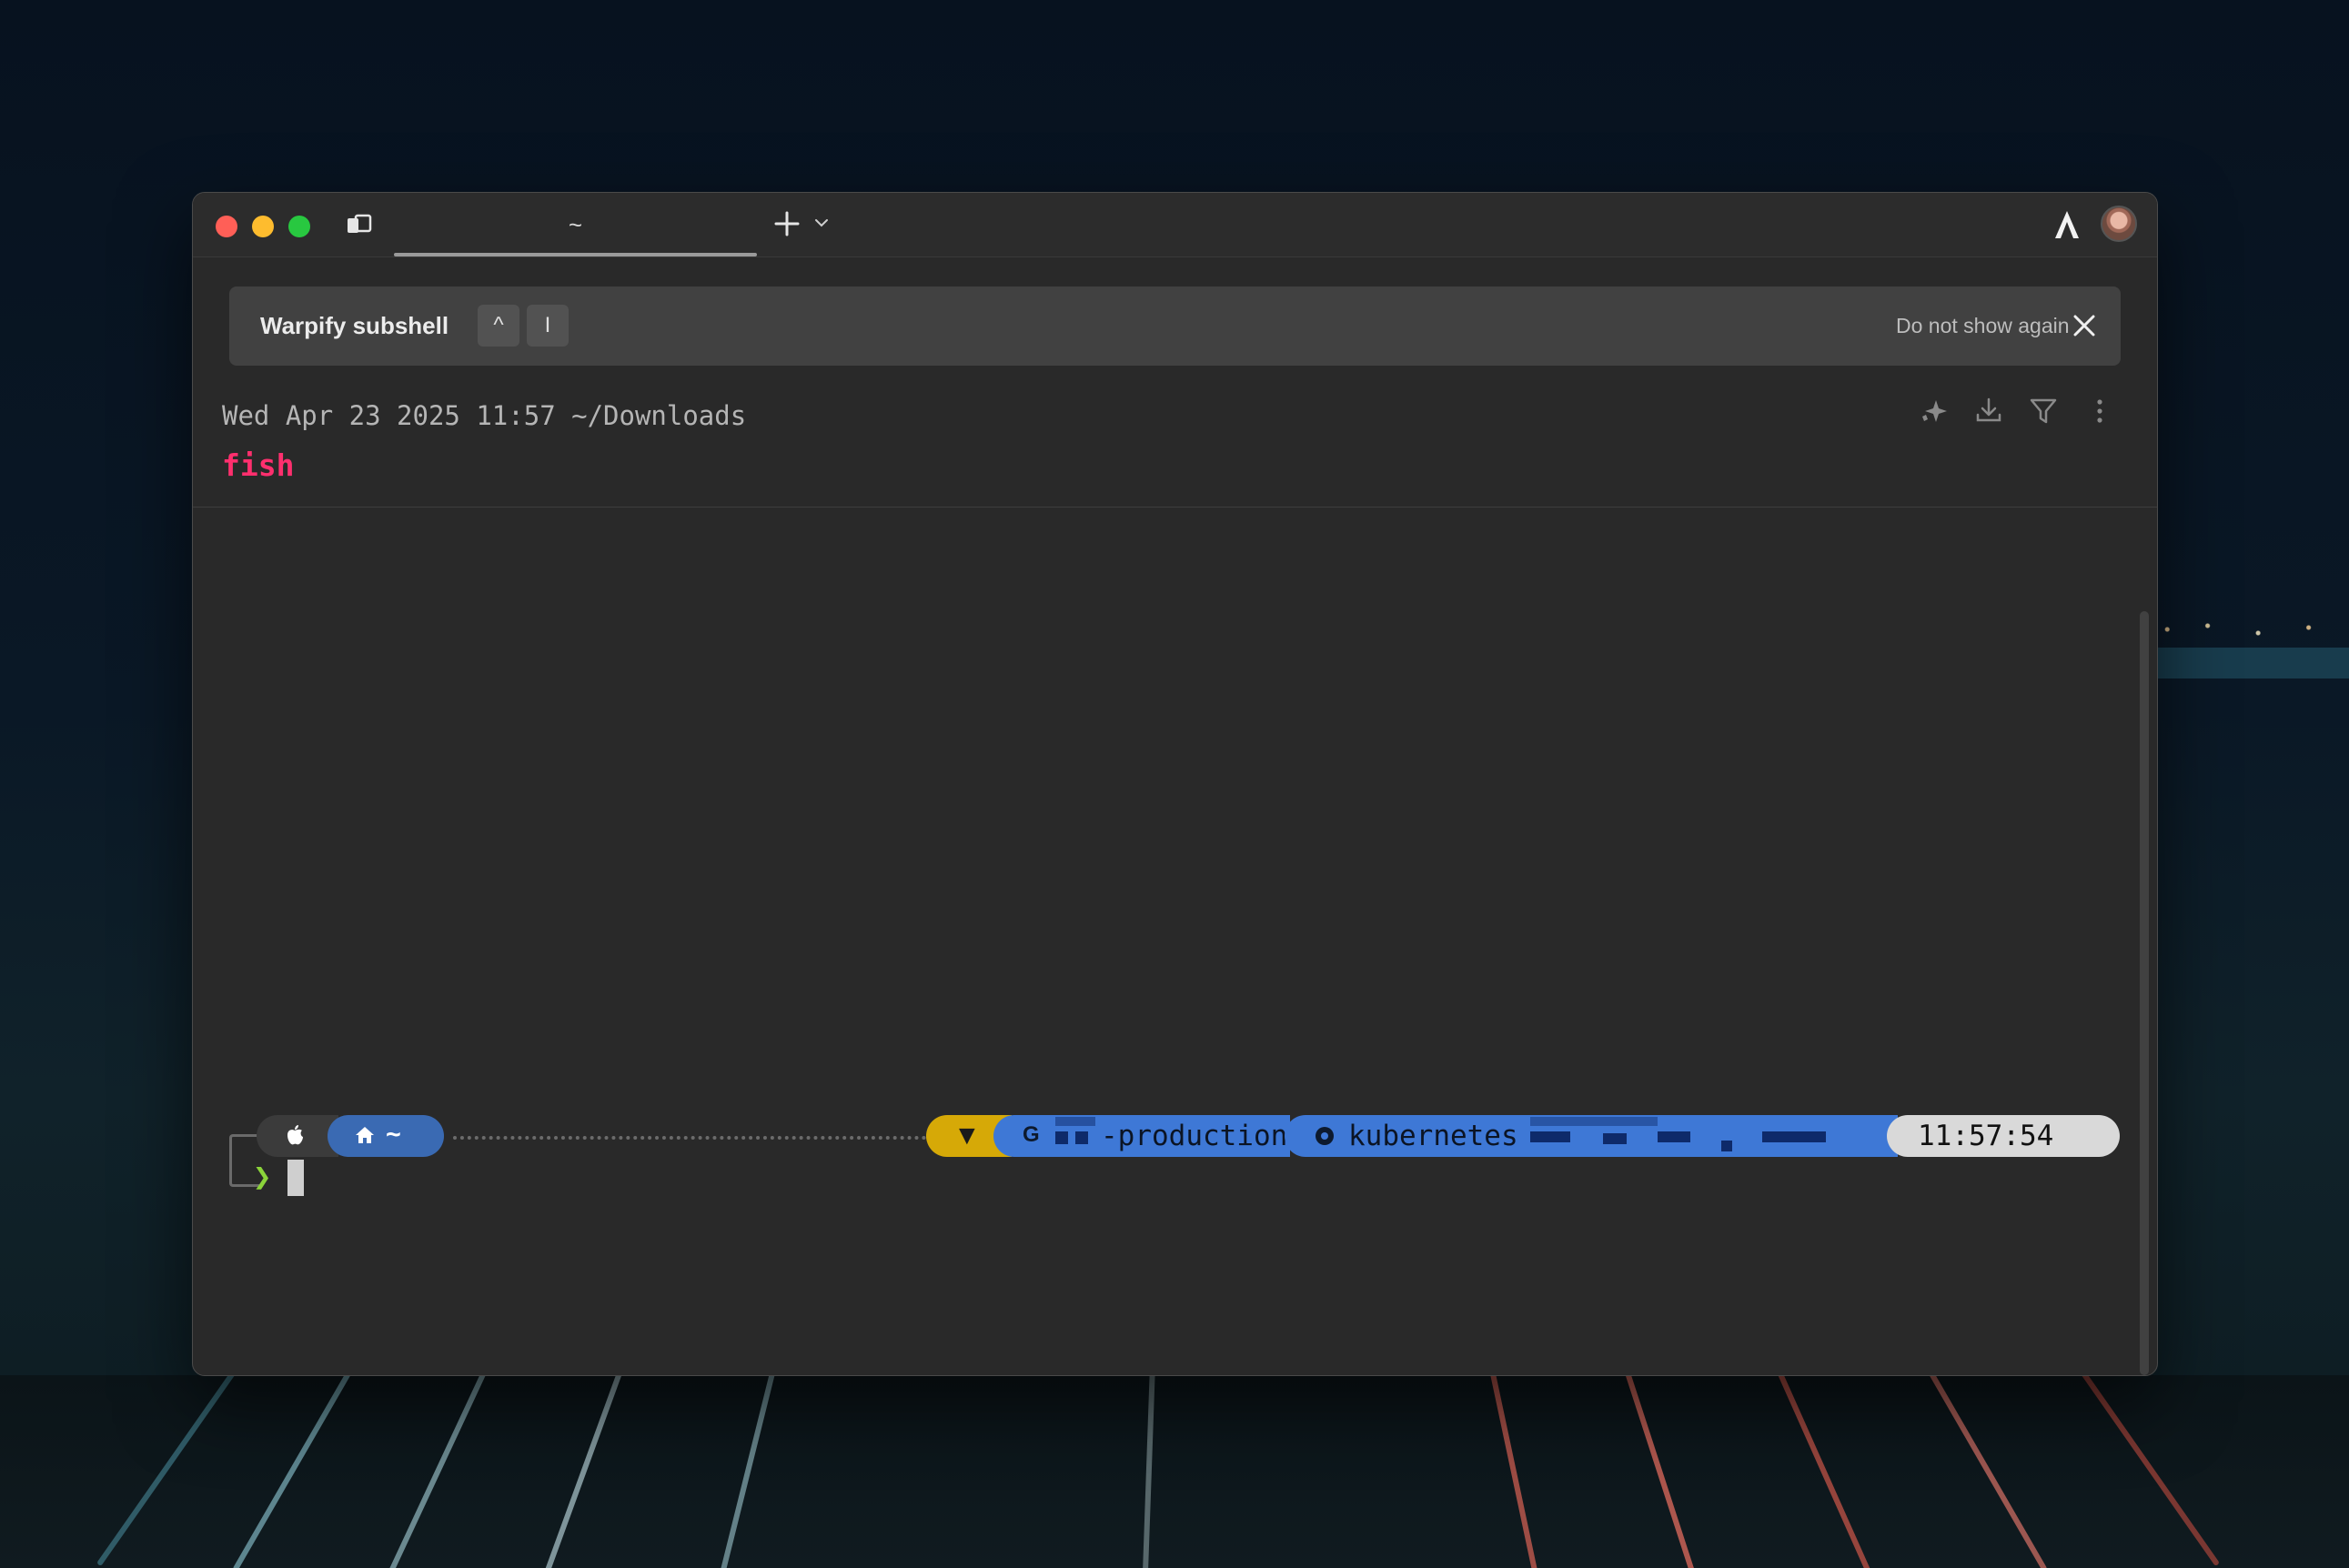 The width and height of the screenshot is (2349, 1568). What do you see at coordinates (1986, 1136) in the screenshot?
I see `prompt-time: 11:57:54` at bounding box center [1986, 1136].